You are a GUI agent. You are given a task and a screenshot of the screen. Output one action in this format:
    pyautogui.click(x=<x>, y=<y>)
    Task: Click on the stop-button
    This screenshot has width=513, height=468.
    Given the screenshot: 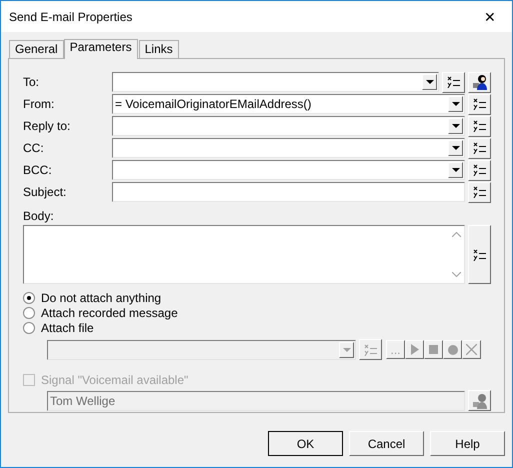 What is the action you would take?
    pyautogui.click(x=433, y=349)
    